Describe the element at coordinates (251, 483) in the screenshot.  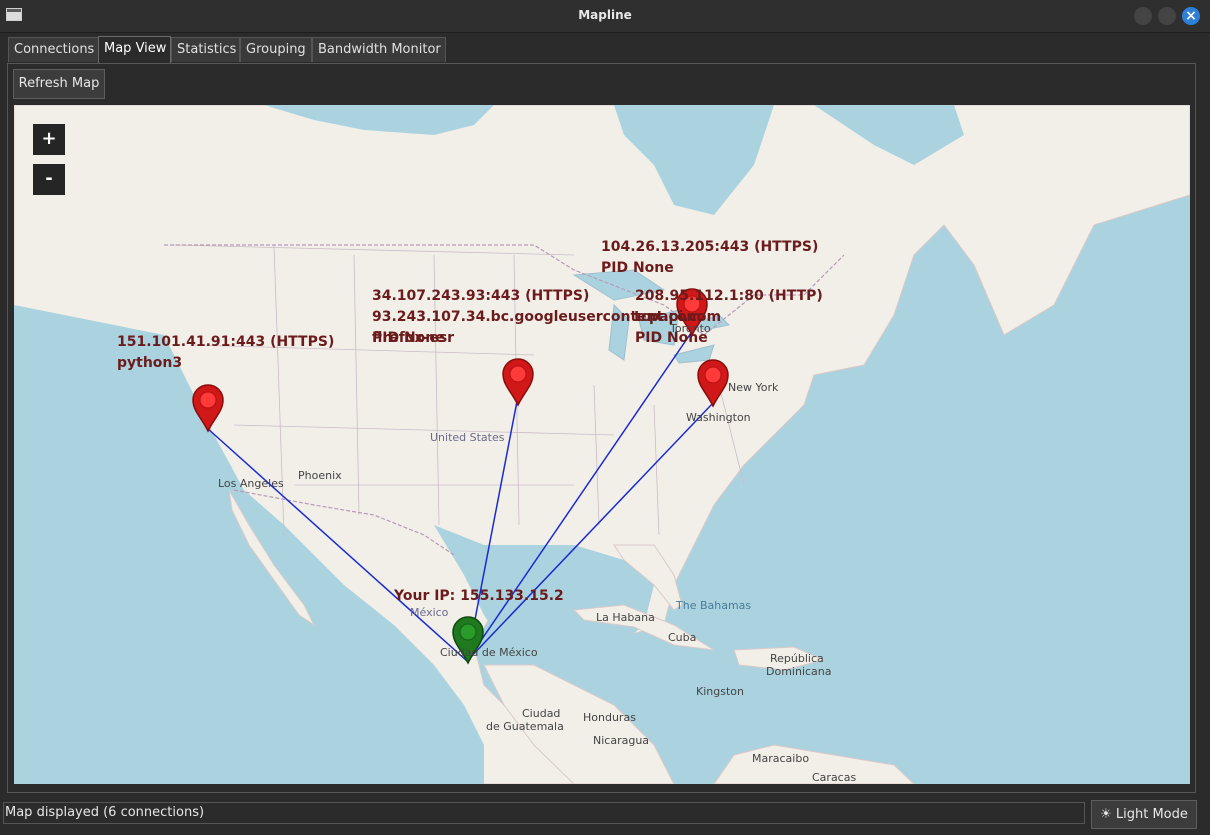
I see `place-label: Los Angeles` at that location.